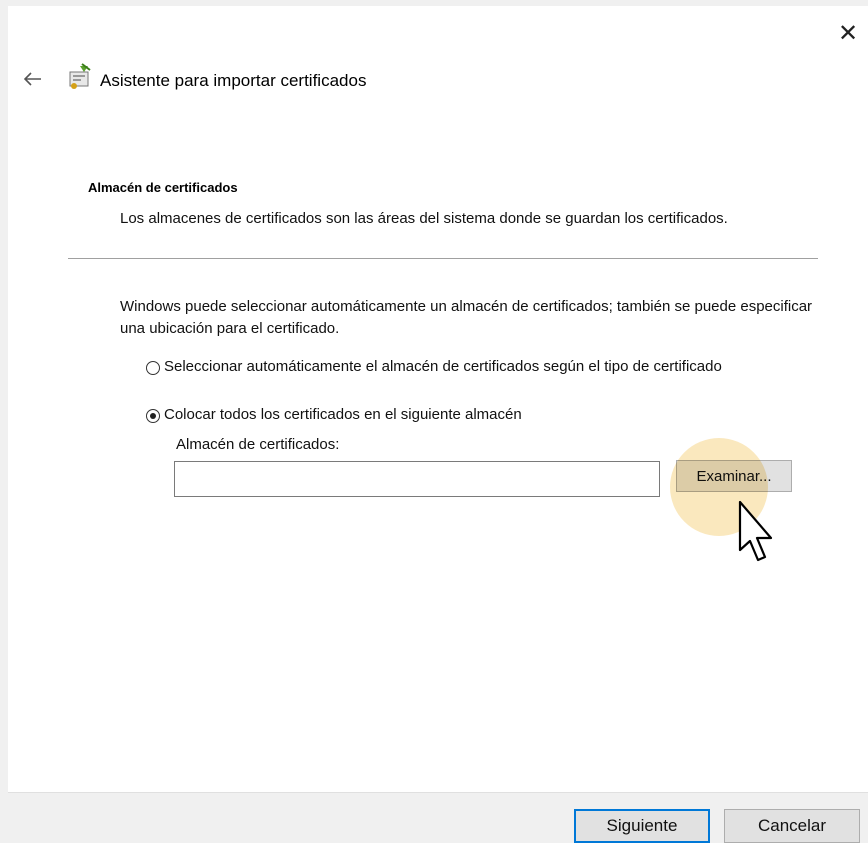  I want to click on wizard-title: Asistente para importar certificados, so click(233, 80).